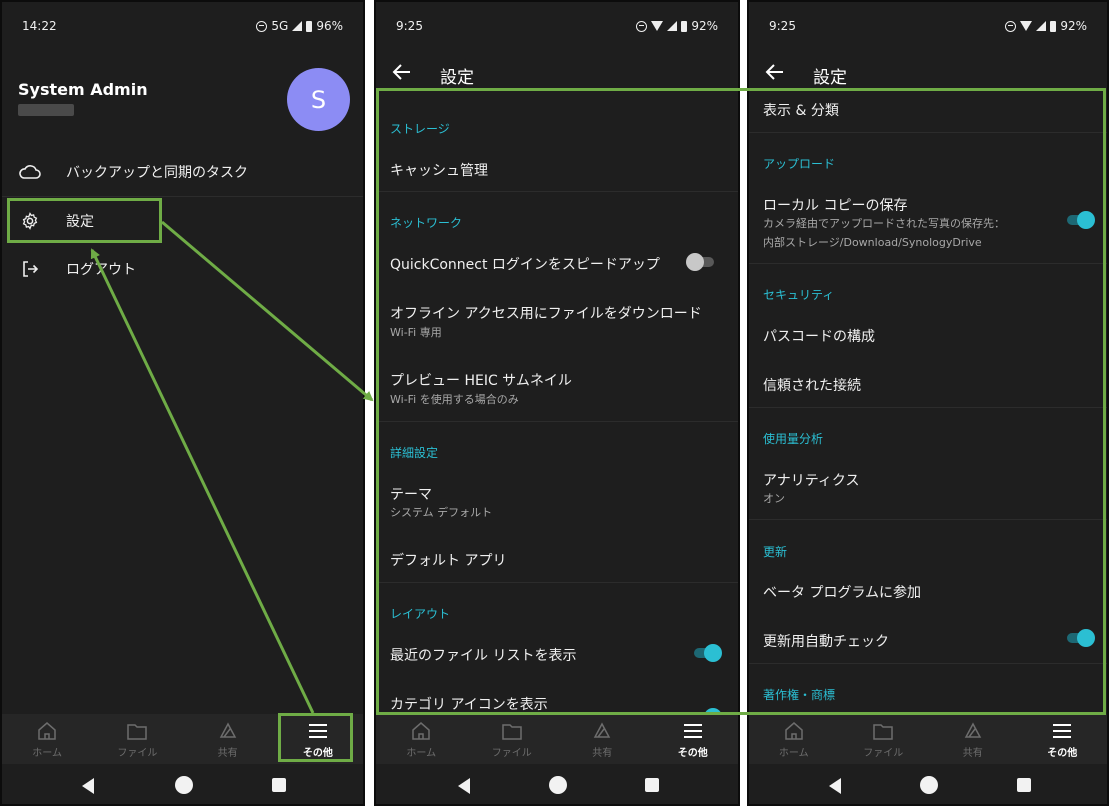 The image size is (1109, 806). What do you see at coordinates (182, 269) in the screenshot?
I see `menu-item-logout: ログアウト` at bounding box center [182, 269].